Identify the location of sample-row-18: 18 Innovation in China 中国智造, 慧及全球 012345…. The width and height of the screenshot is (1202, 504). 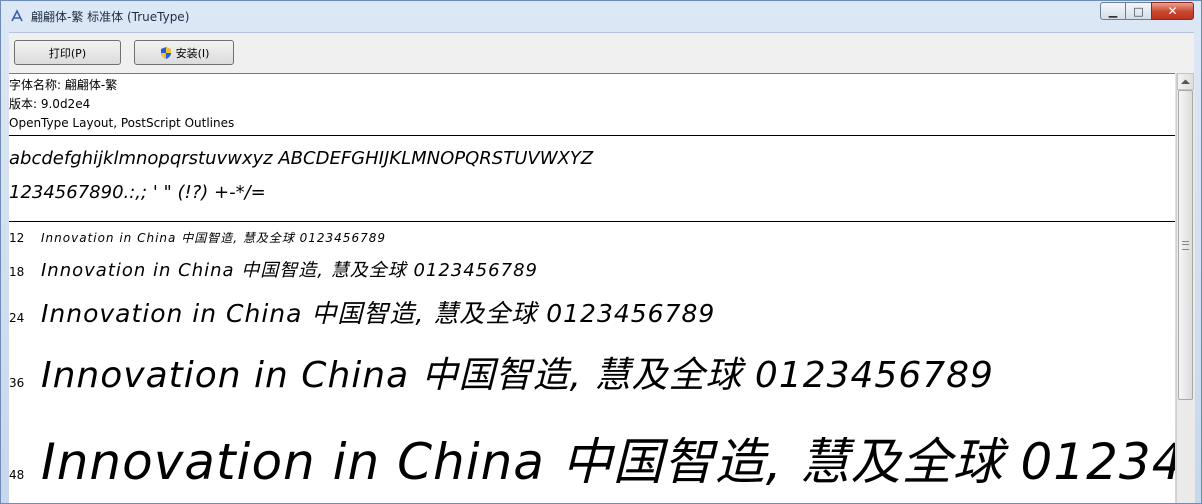
(273, 269).